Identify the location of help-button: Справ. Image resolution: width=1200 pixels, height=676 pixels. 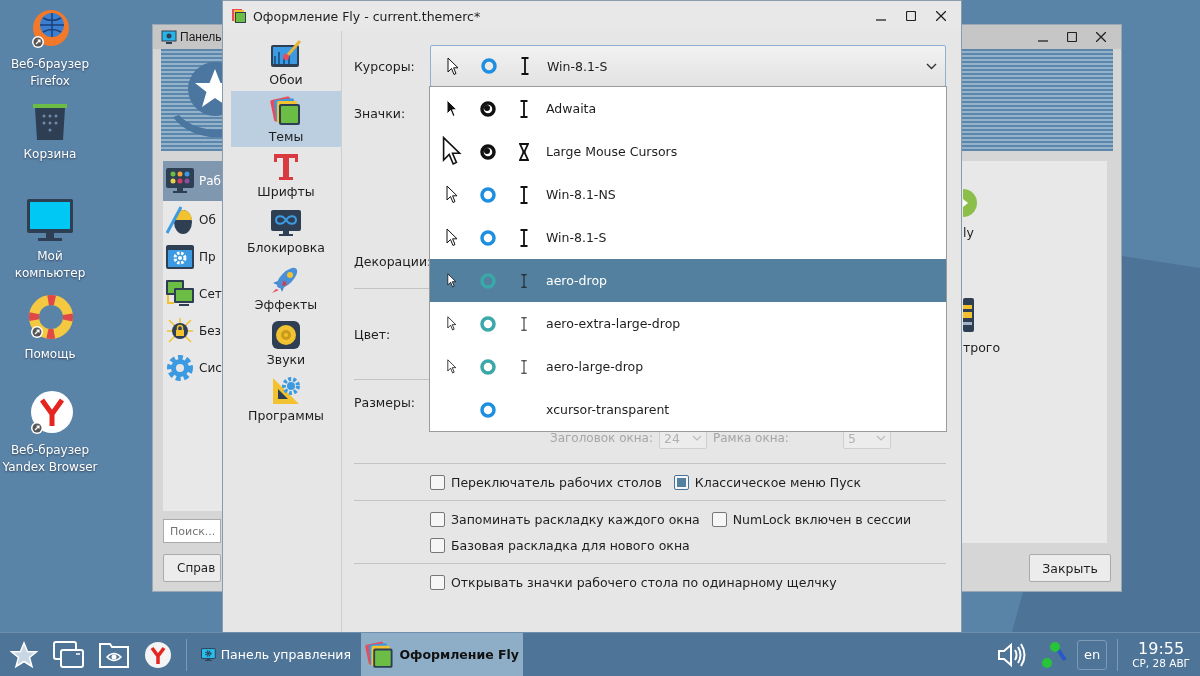
(192, 568).